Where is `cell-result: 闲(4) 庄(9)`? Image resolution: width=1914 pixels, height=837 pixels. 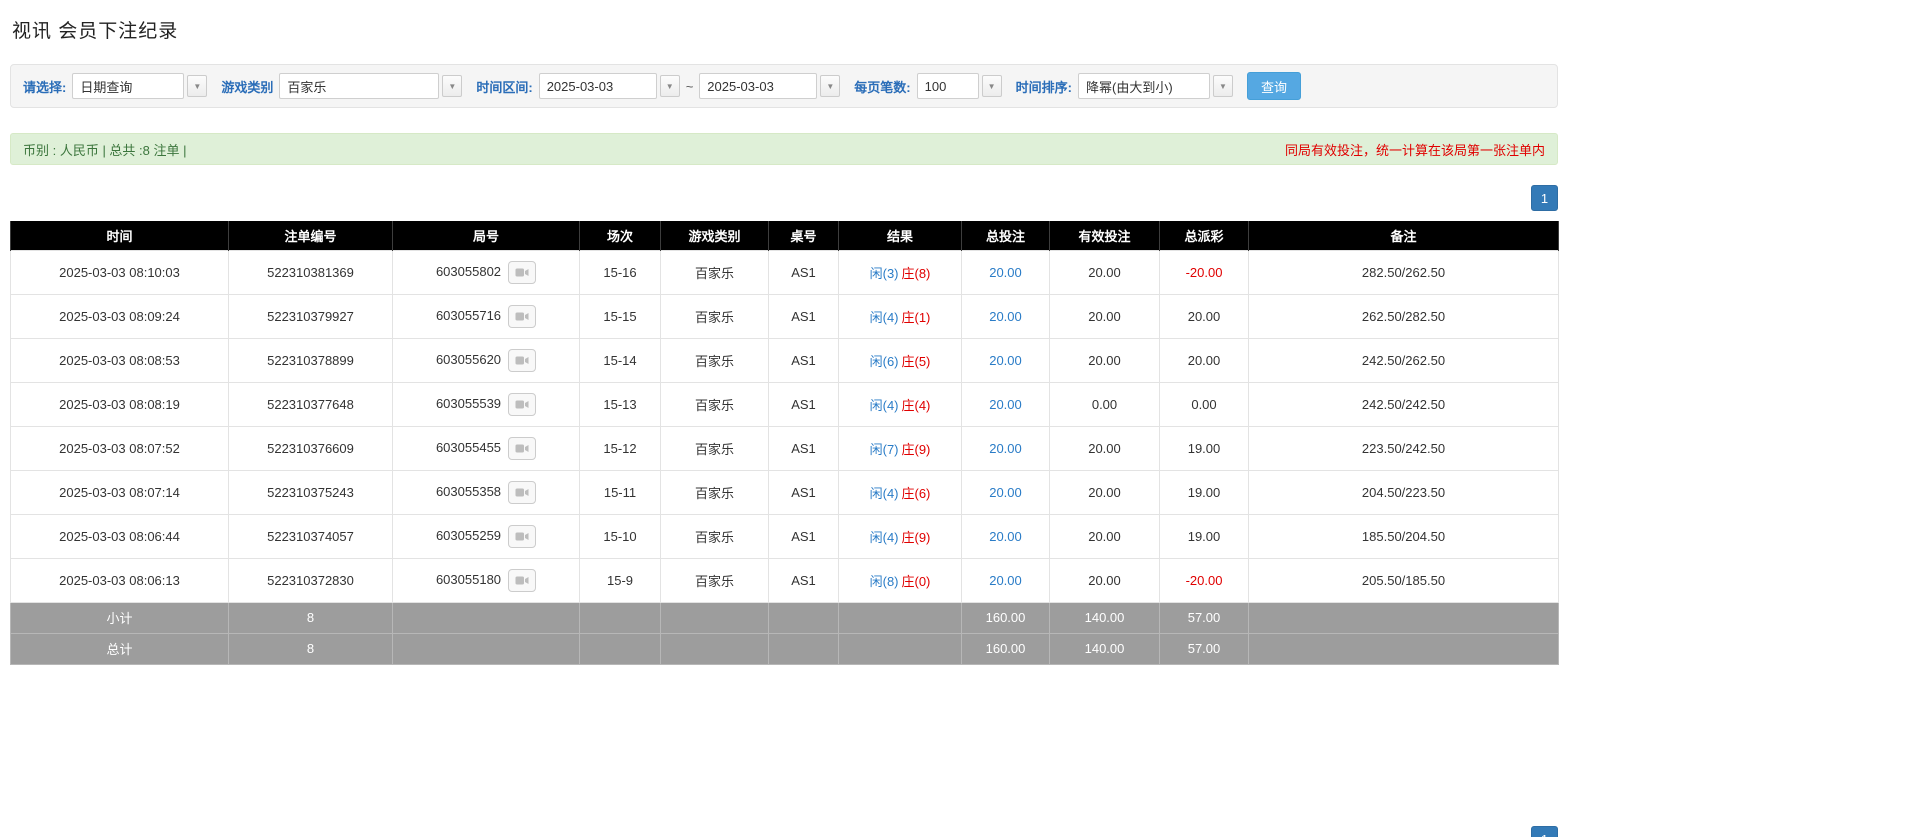 cell-result: 闲(4) 庄(9) is located at coordinates (900, 536).